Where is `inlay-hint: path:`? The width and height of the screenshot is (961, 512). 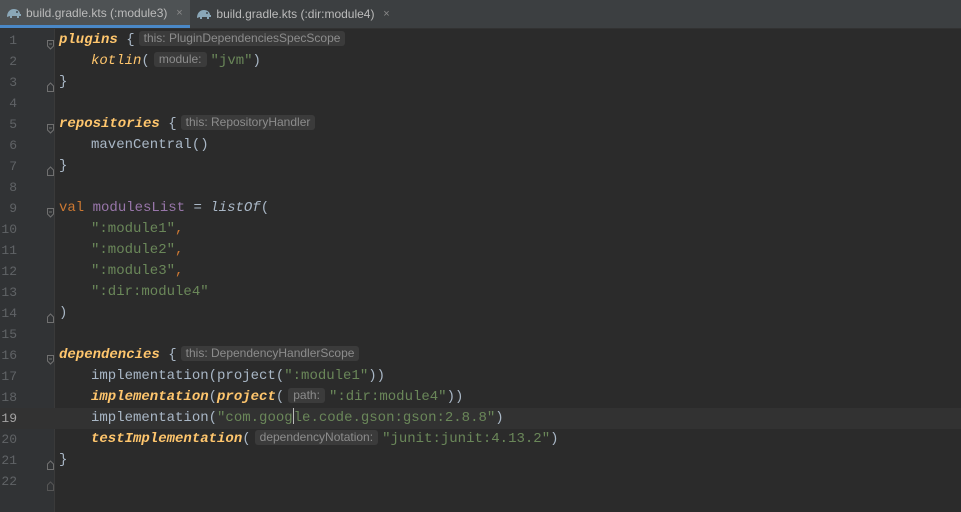
inlay-hint: path: is located at coordinates (306, 395).